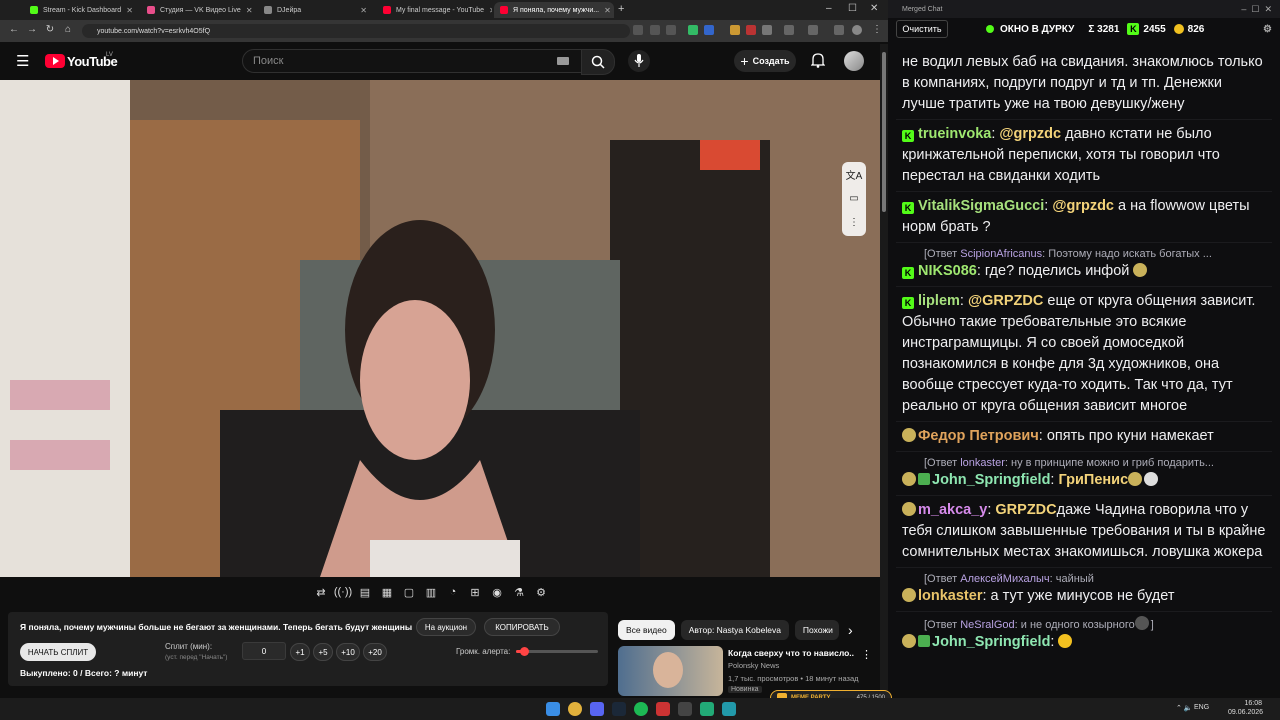 This screenshot has width=1280, height=720. I want to click on search-input: Поиск, so click(412, 61).